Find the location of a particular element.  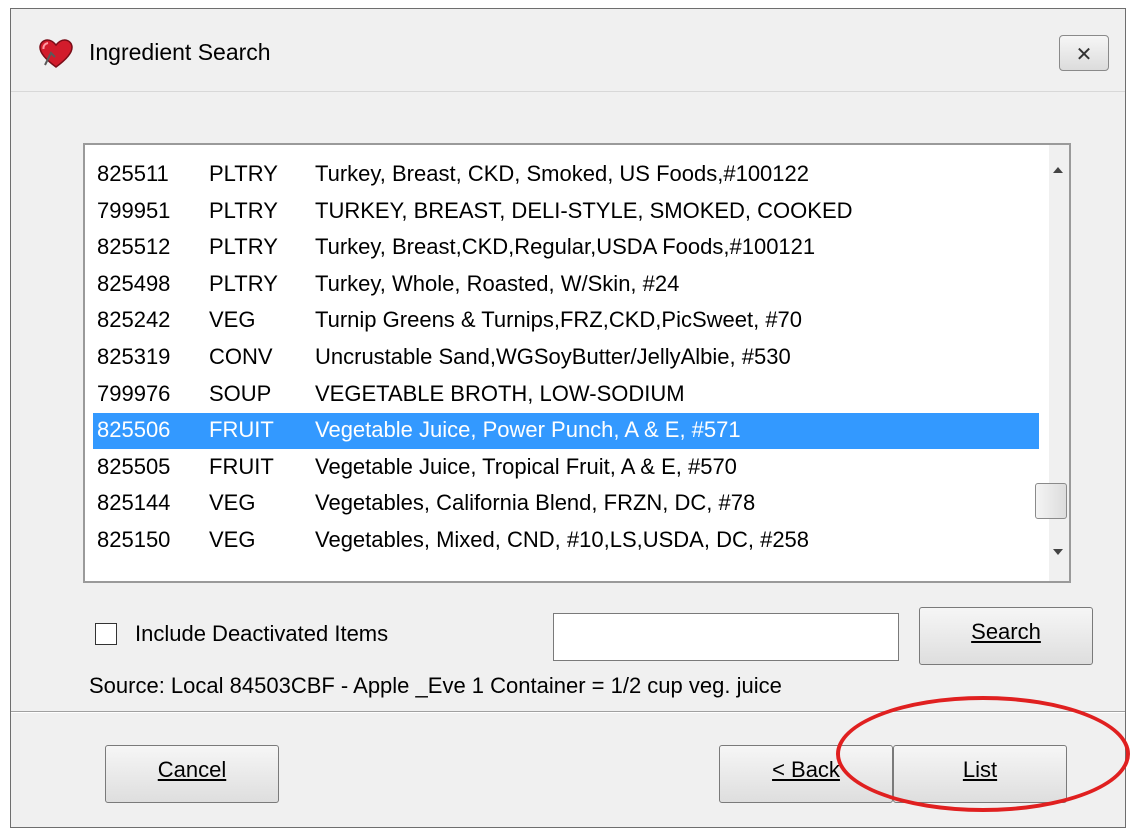

vertical-scrollbar is located at coordinates (1052, 363).